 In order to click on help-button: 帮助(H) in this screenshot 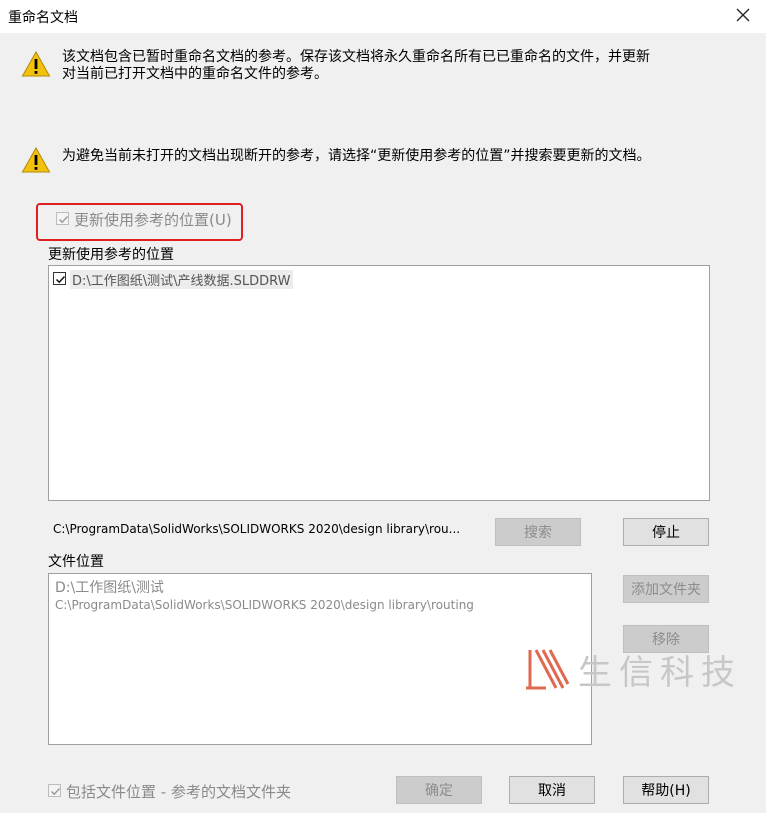, I will do `click(666, 790)`.